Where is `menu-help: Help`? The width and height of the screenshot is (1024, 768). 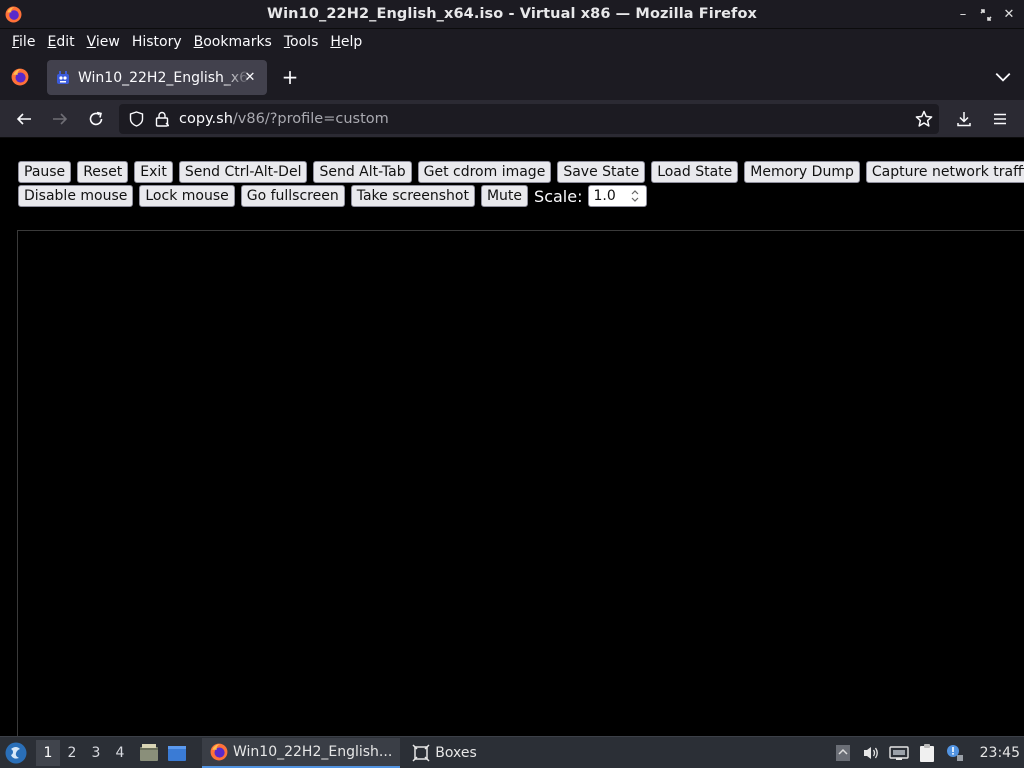 menu-help: Help is located at coordinates (346, 42).